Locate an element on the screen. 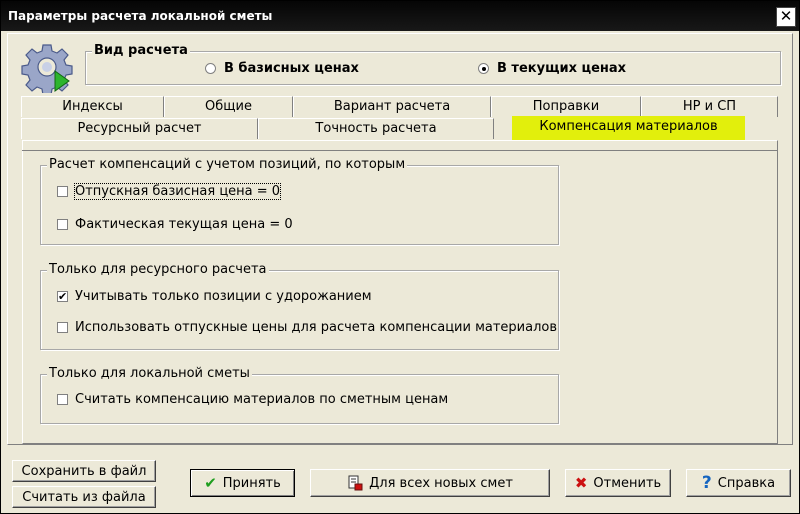  radio-current-prices: В текущих ценах is located at coordinates (552, 68).